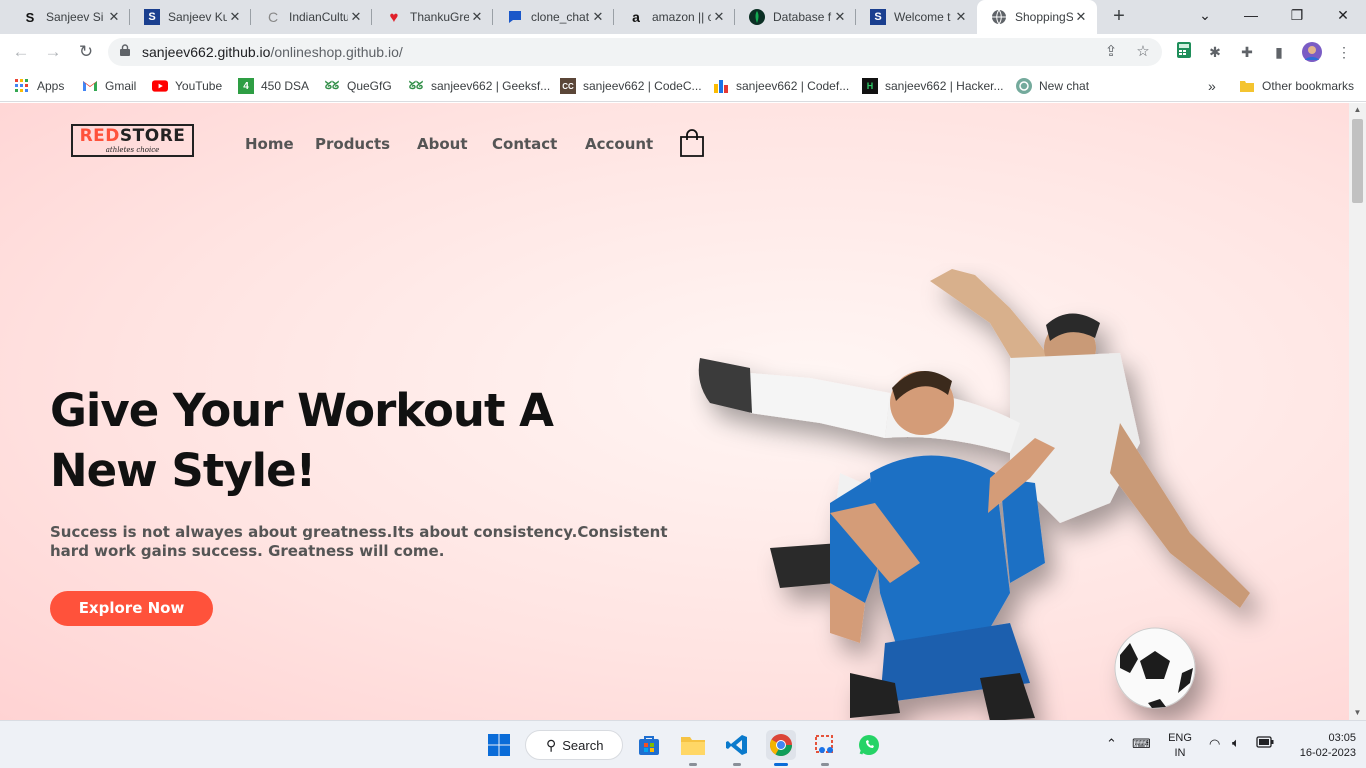 The width and height of the screenshot is (1366, 768). Describe the element at coordinates (336, 52) in the screenshot. I see `url-path: /onlineshop.github.io/` at that location.